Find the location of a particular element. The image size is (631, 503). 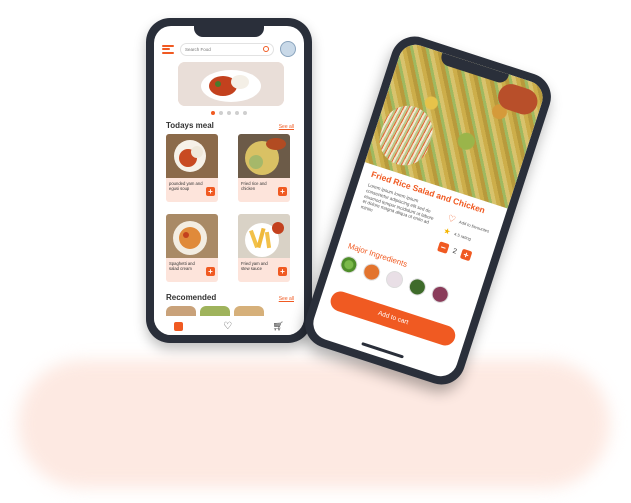

quantity-stepper: − 2 + is located at coordinates (455, 251).